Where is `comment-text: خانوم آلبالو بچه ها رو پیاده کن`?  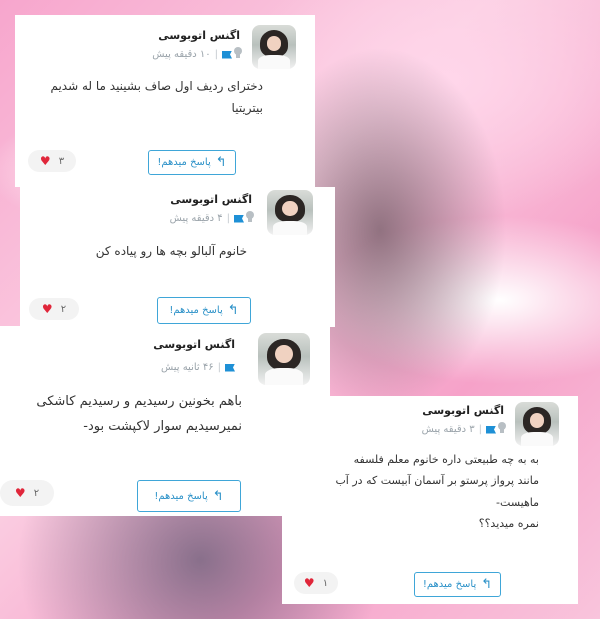
comment-text: خانوم آلبالو بچه ها رو پیاده کن is located at coordinates (171, 251).